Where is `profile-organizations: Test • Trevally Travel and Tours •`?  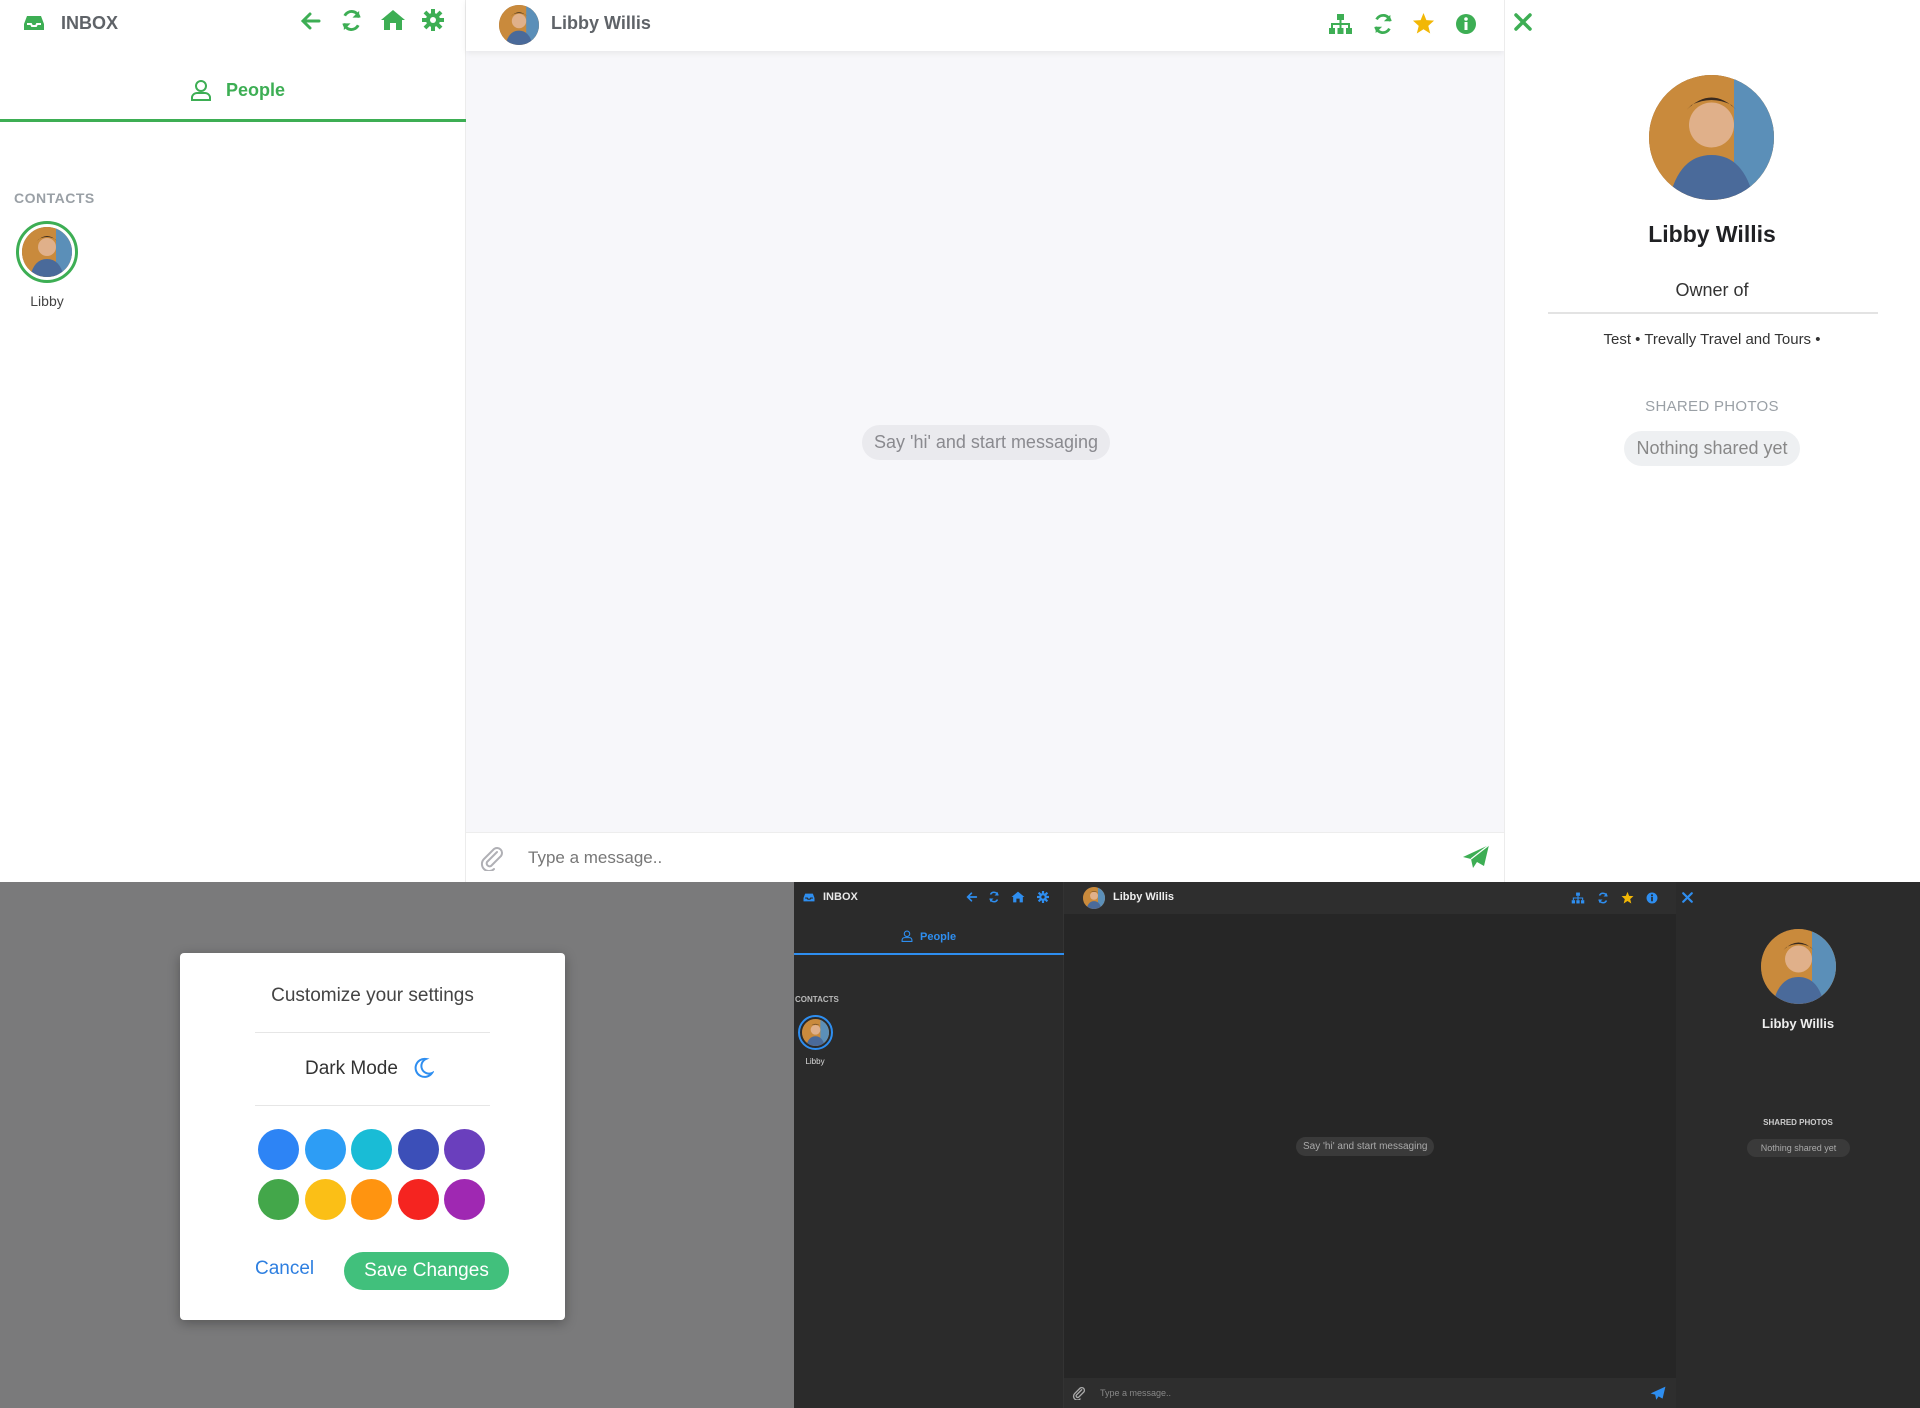
profile-organizations: Test • Trevally Travel and Tours • is located at coordinates (1712, 339).